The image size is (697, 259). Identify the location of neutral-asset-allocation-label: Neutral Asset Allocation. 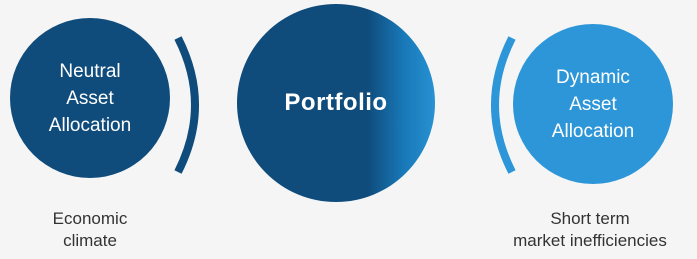
(90, 98).